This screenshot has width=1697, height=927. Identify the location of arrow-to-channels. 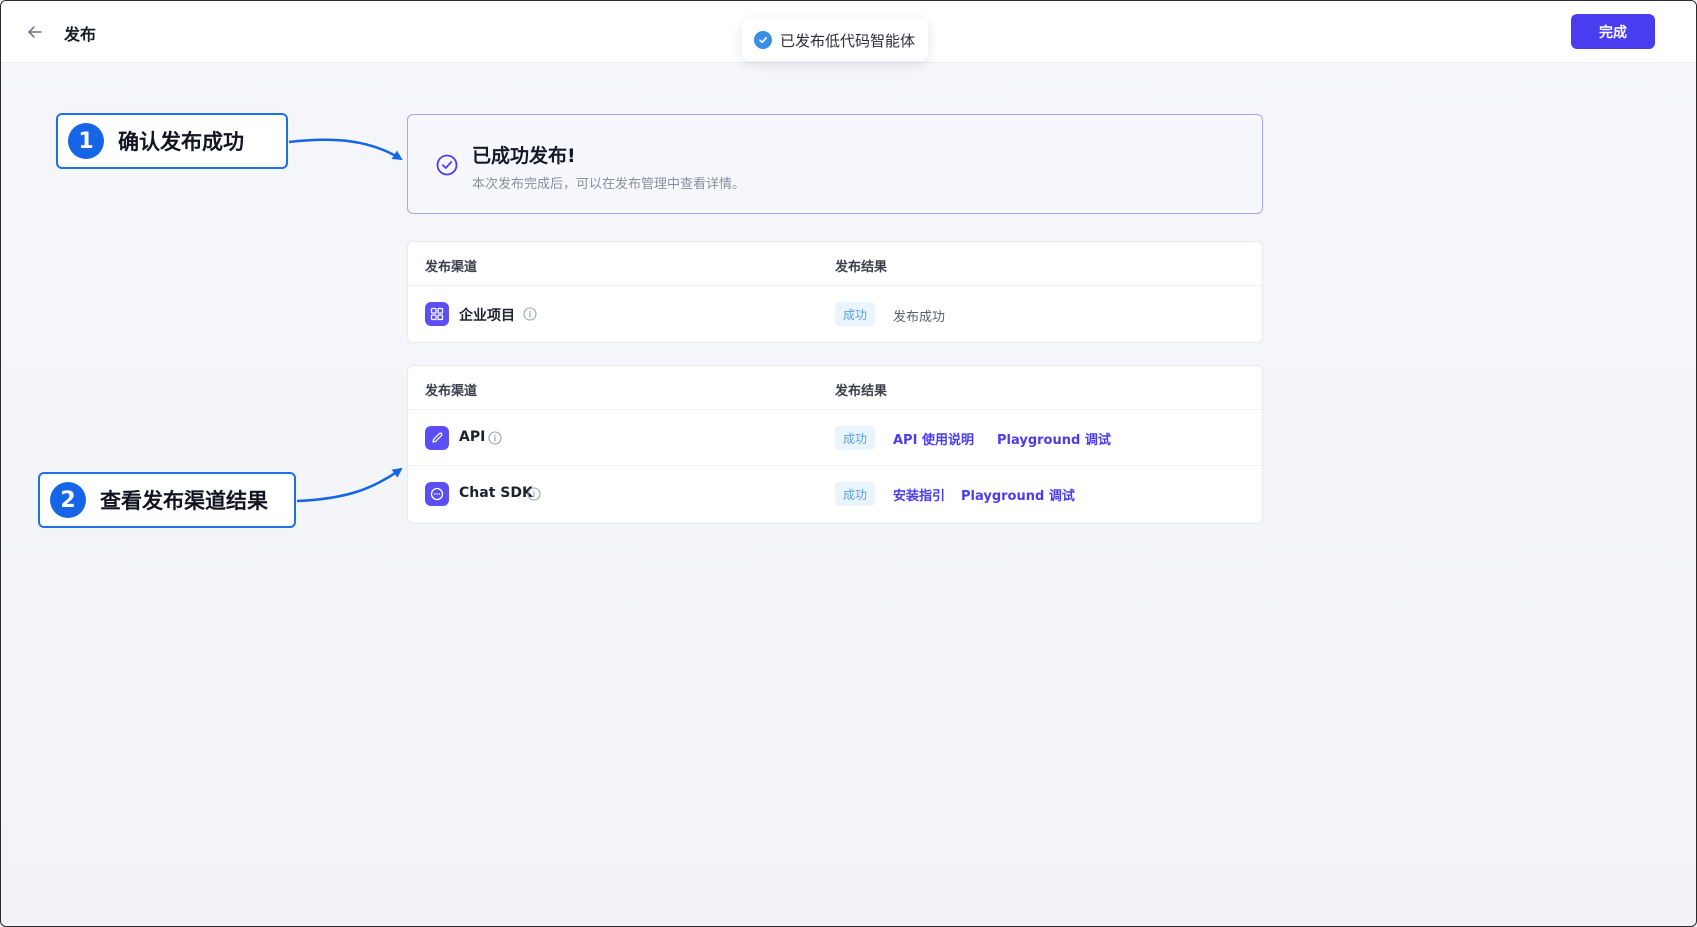
(349, 485).